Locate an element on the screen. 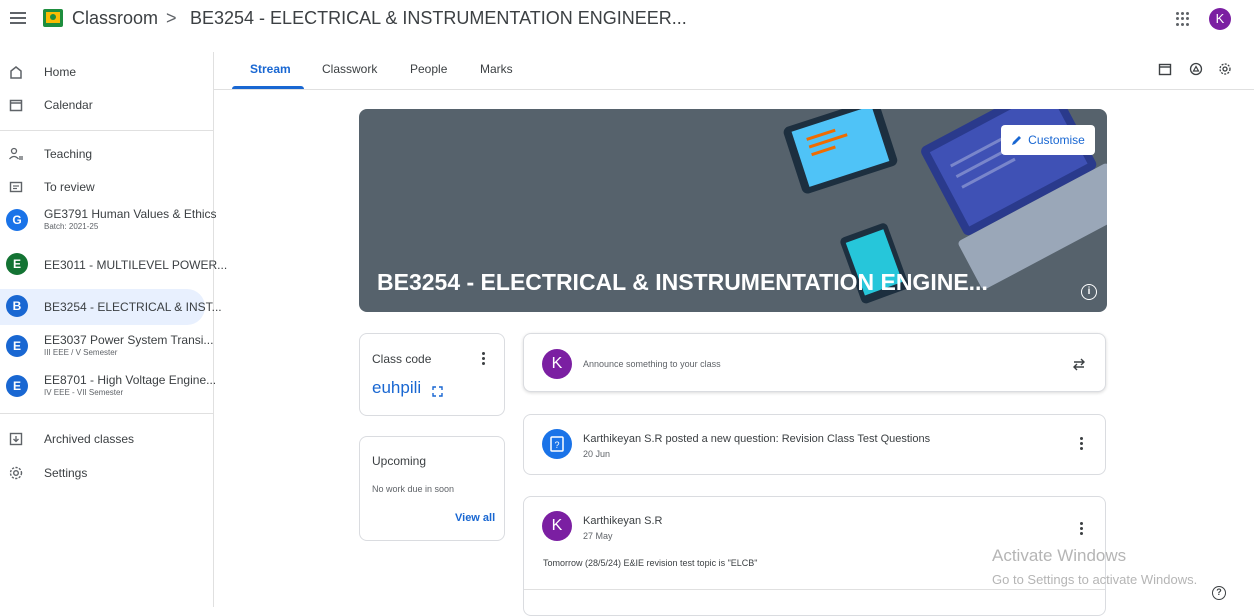  main-menu-icon is located at coordinates (18, 20).